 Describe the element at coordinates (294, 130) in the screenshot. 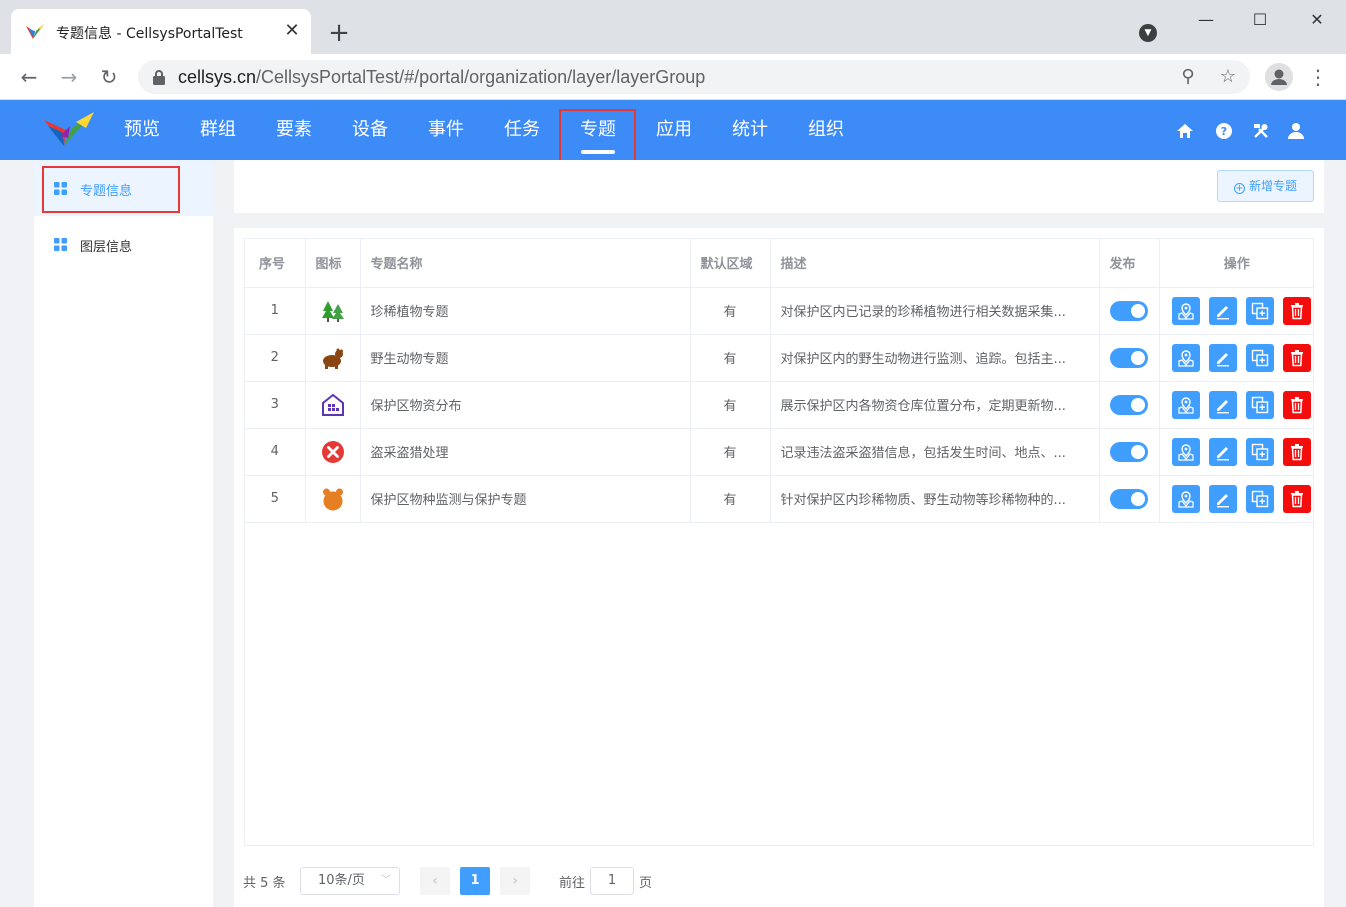

I see `nav-item-features: 要素` at that location.